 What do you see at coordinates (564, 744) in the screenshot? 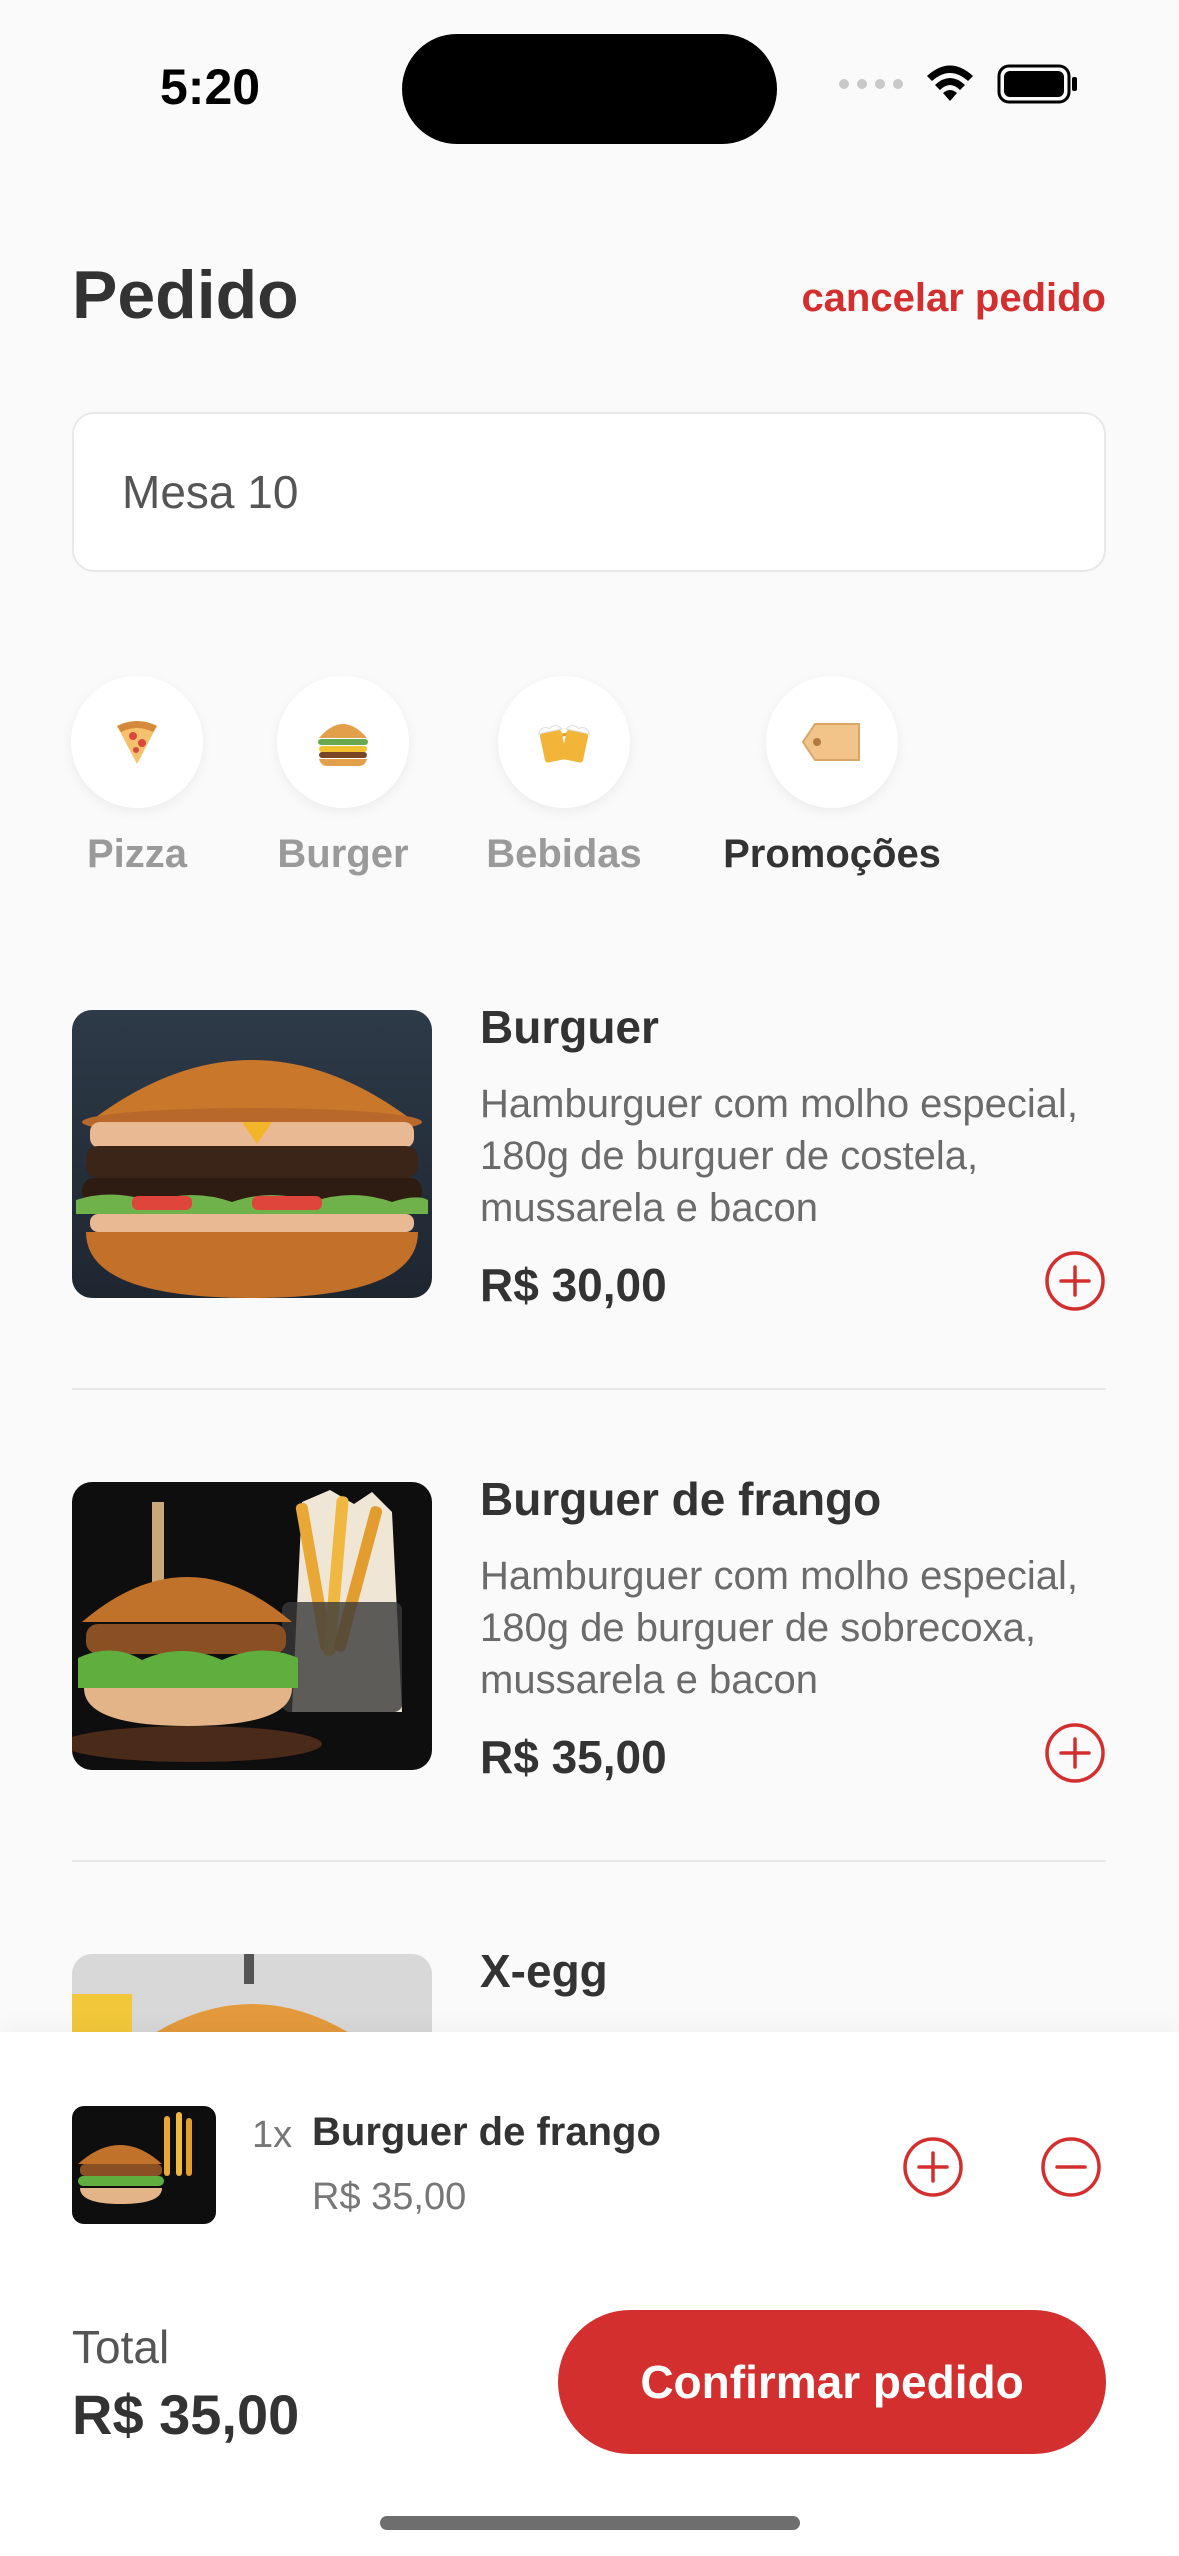
I see `beer-icon` at bounding box center [564, 744].